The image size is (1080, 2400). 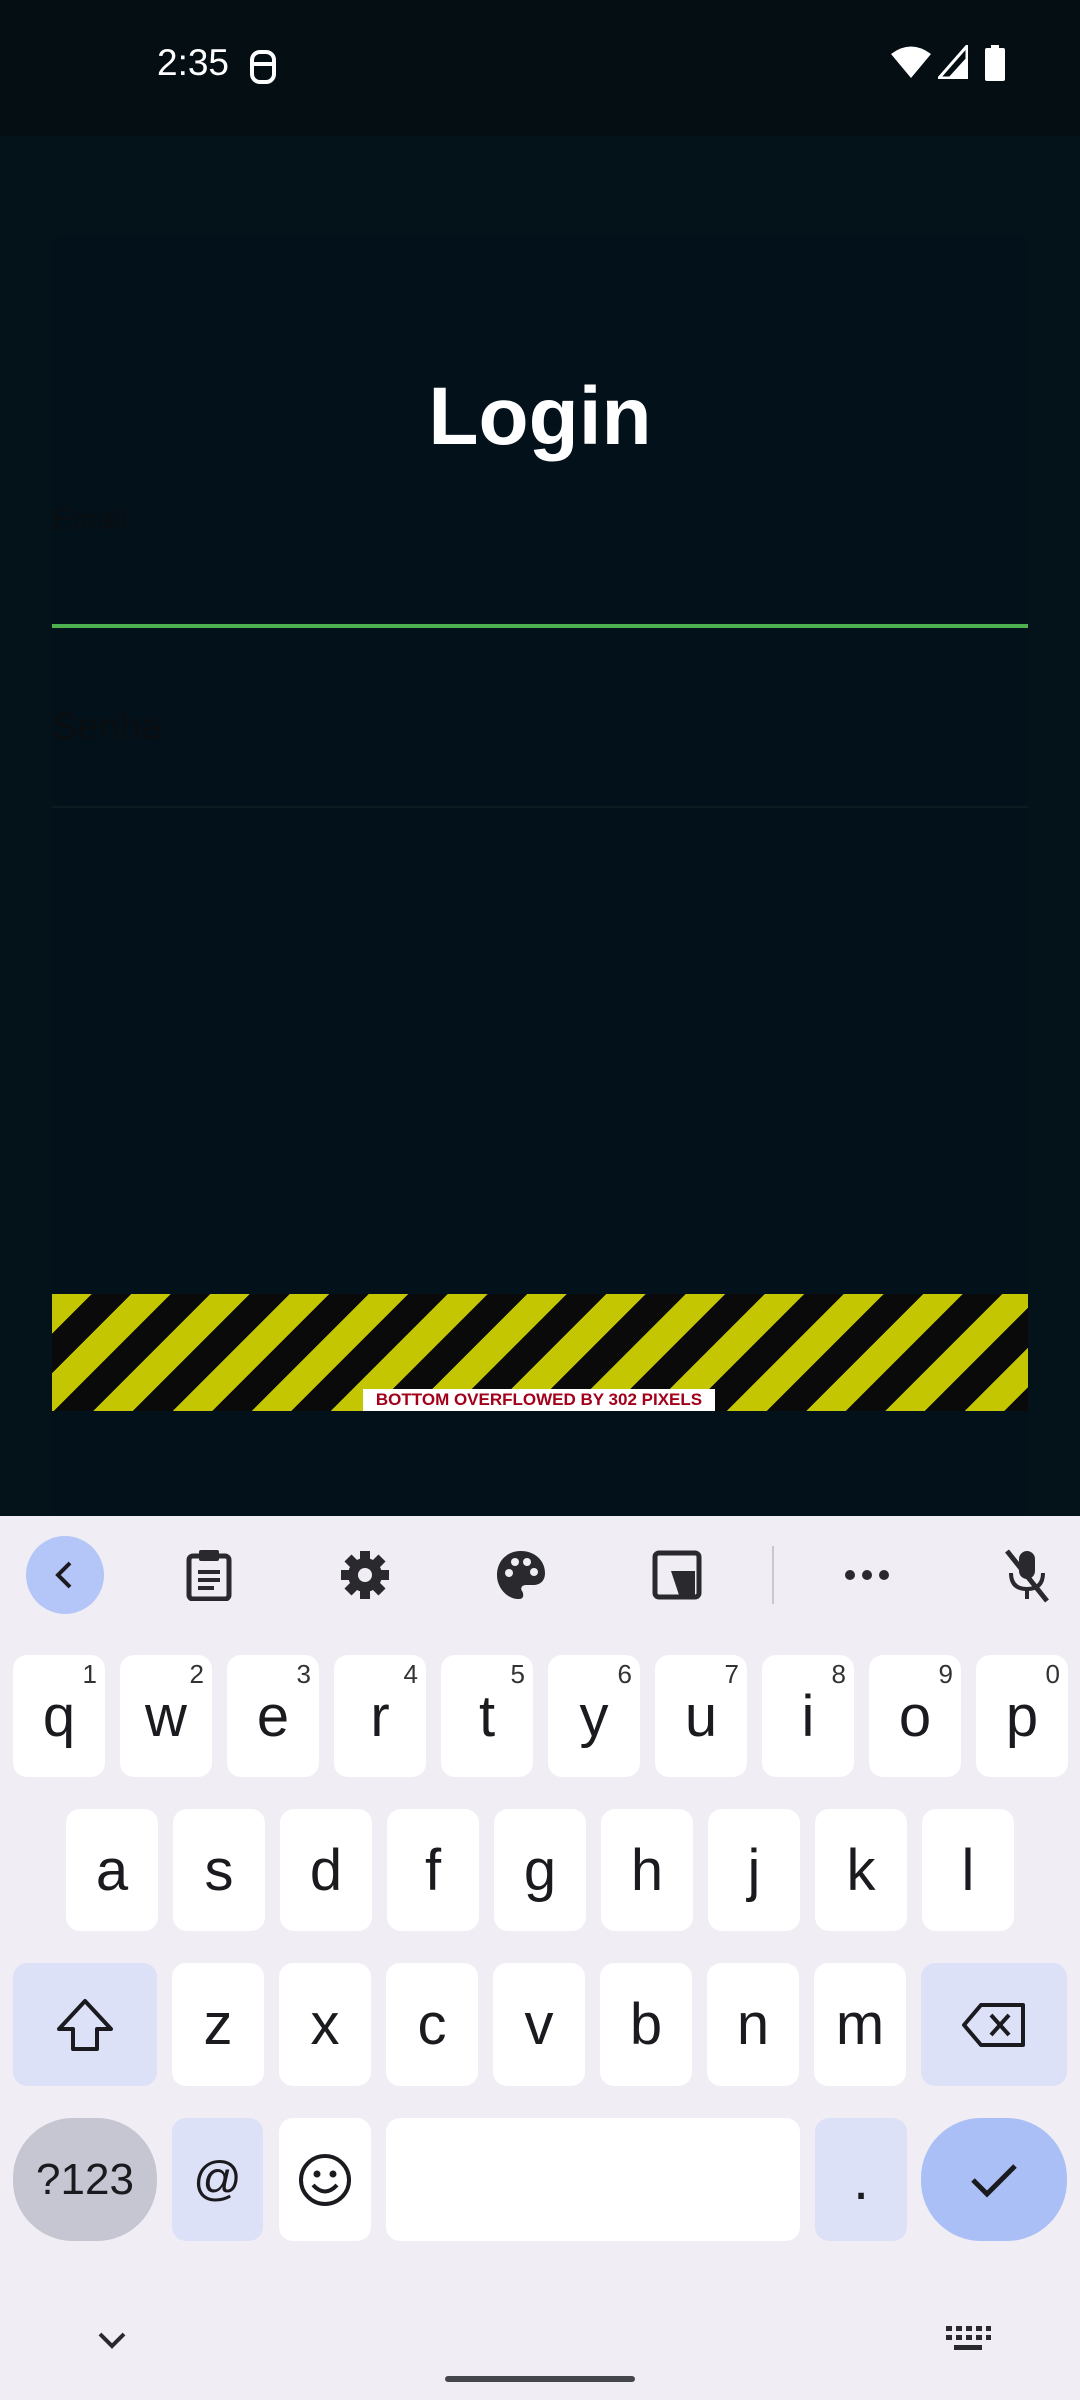 What do you see at coordinates (517, 1674) in the screenshot?
I see `key-hint: 5` at bounding box center [517, 1674].